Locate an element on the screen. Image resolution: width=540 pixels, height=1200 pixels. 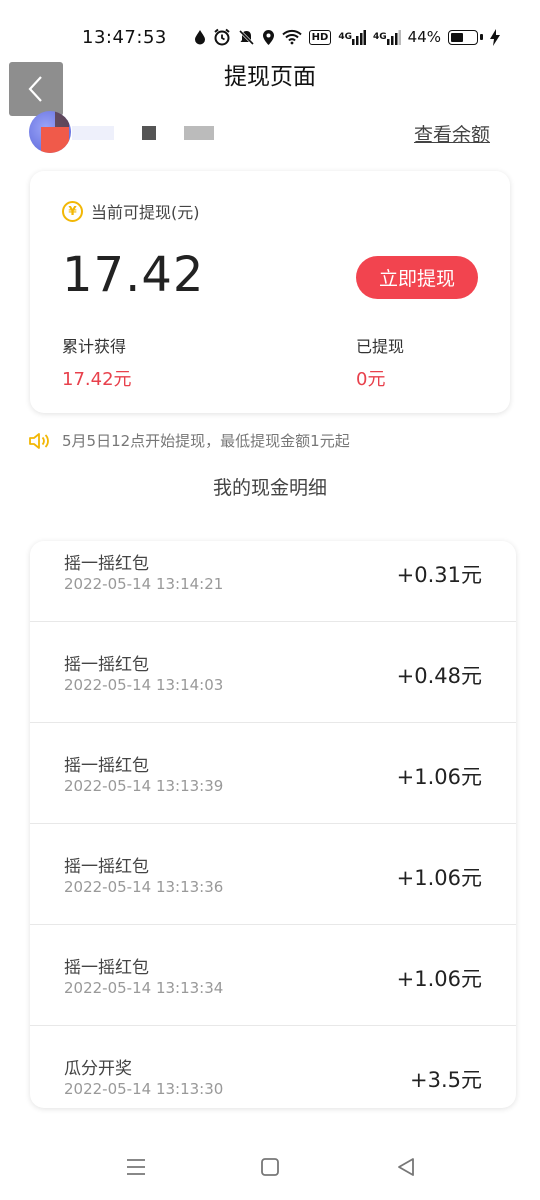
back-button is located at coordinates (36, 89).